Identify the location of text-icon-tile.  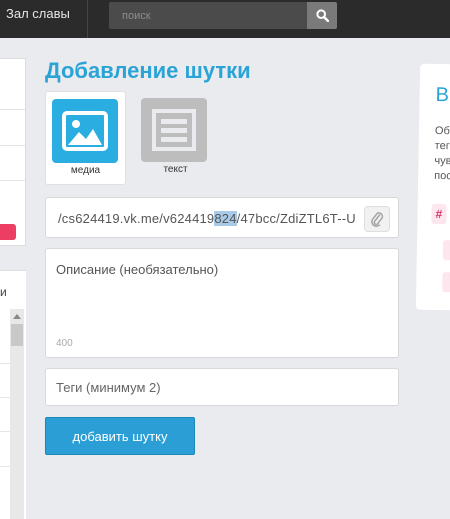
(174, 130).